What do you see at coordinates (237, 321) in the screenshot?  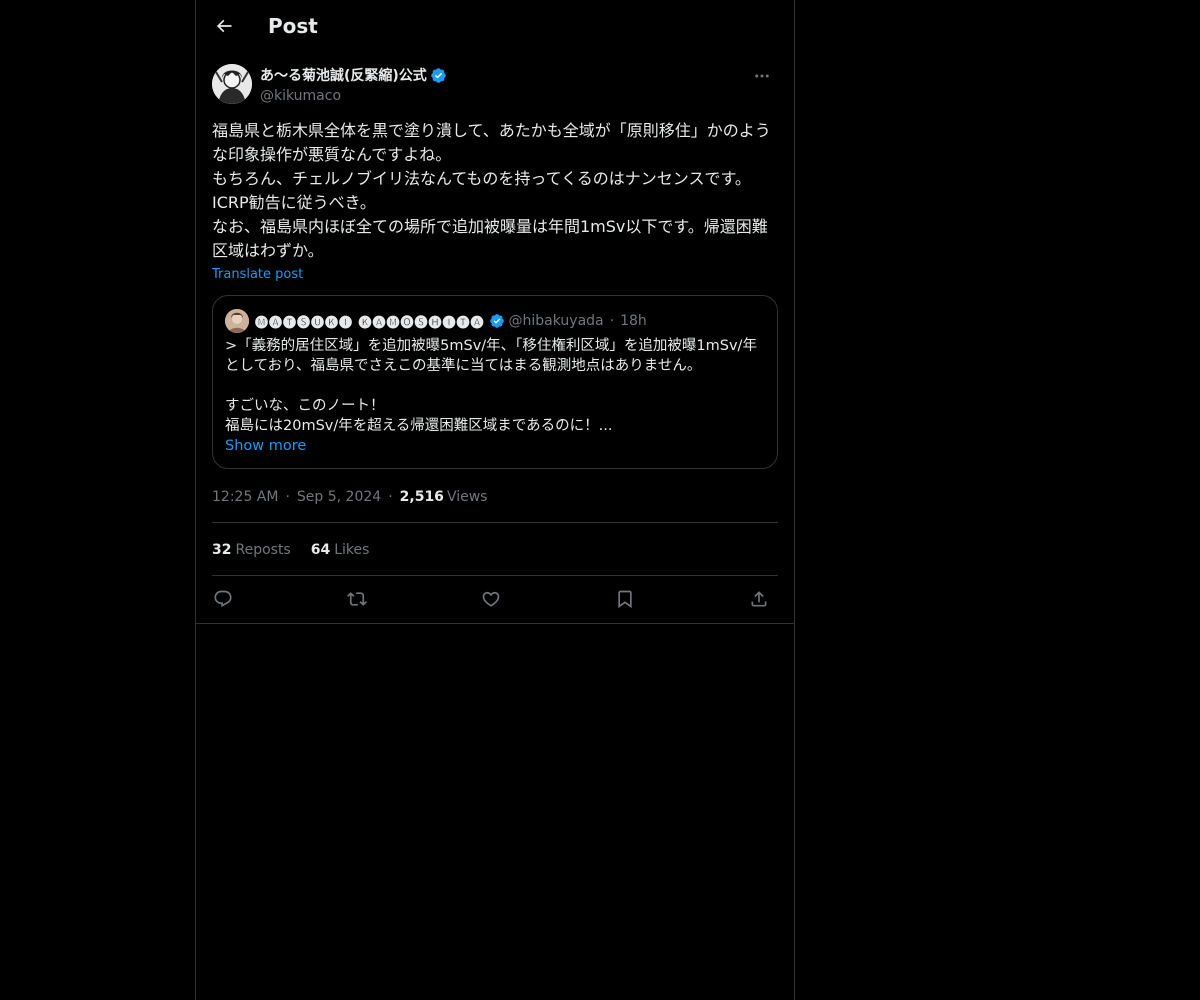 I see `quote-avatar` at bounding box center [237, 321].